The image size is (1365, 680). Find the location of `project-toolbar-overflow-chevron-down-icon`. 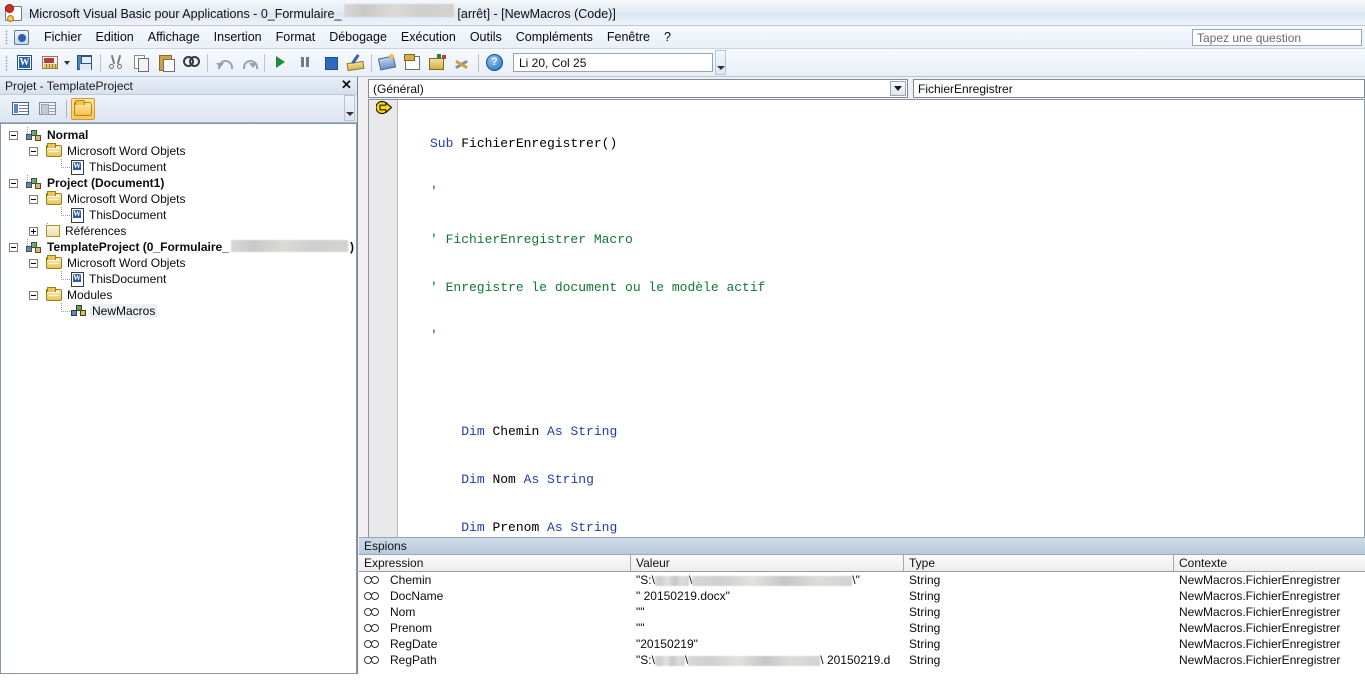

project-toolbar-overflow-chevron-down-icon is located at coordinates (349, 108).